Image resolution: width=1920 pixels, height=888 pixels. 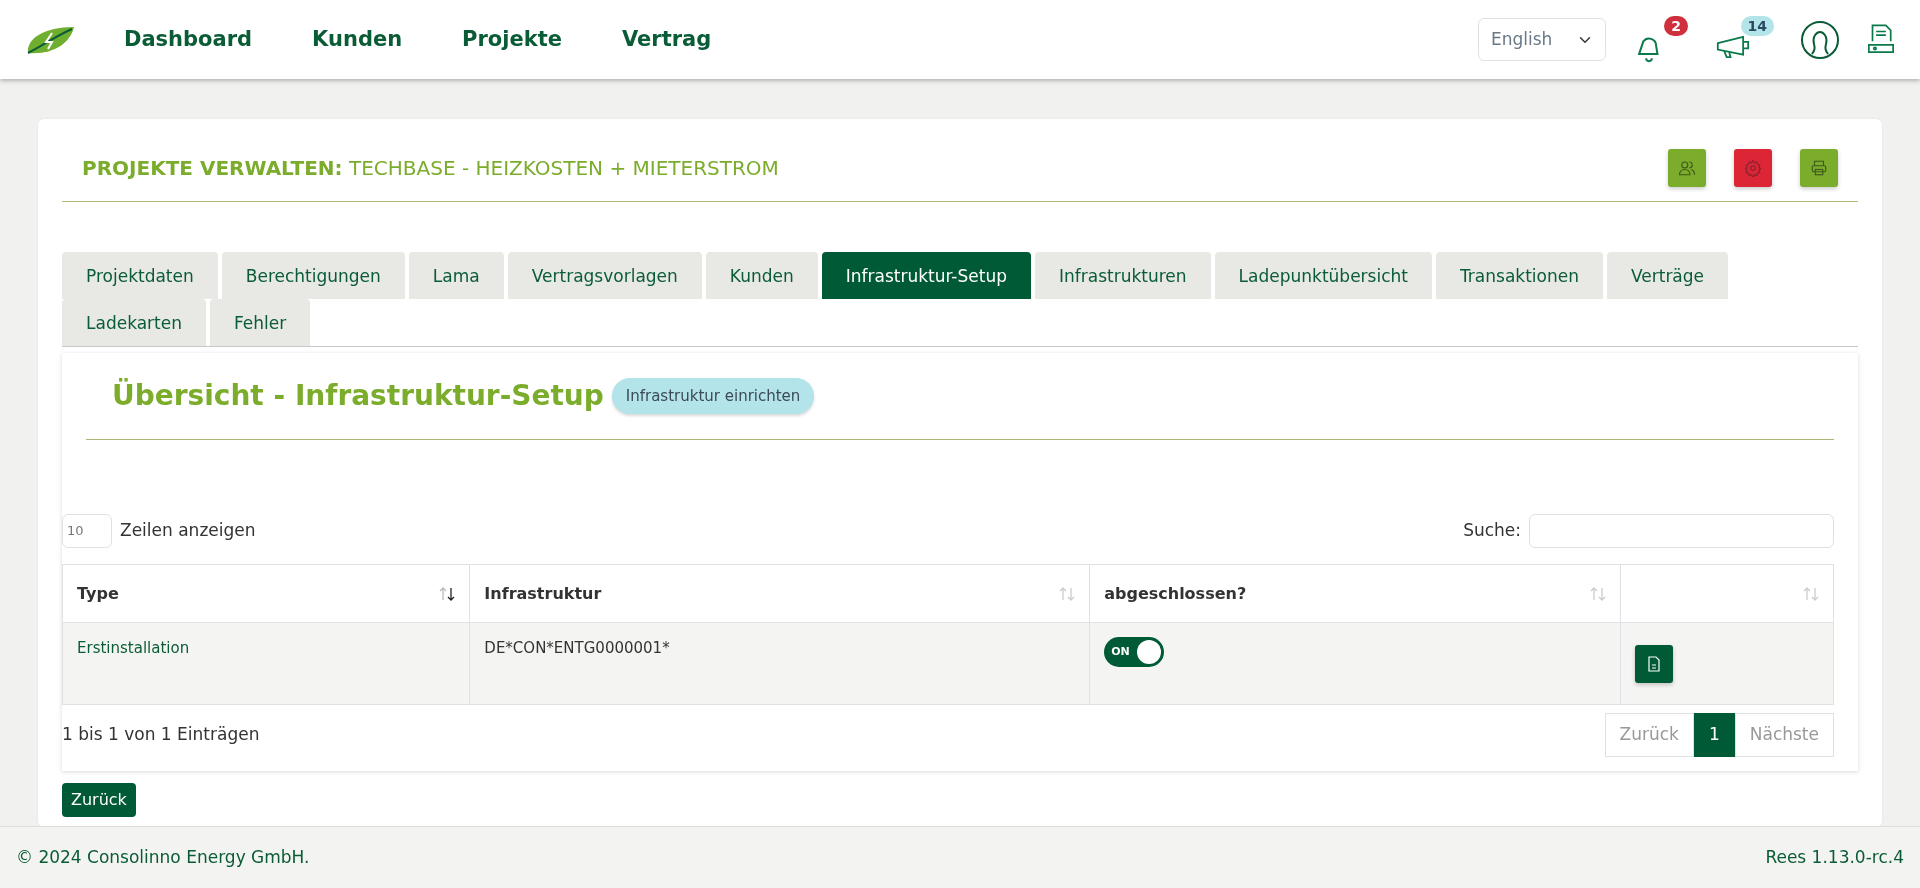 What do you see at coordinates (358, 395) in the screenshot?
I see `section-title: Übersicht - Infrastruktur-Setup` at bounding box center [358, 395].